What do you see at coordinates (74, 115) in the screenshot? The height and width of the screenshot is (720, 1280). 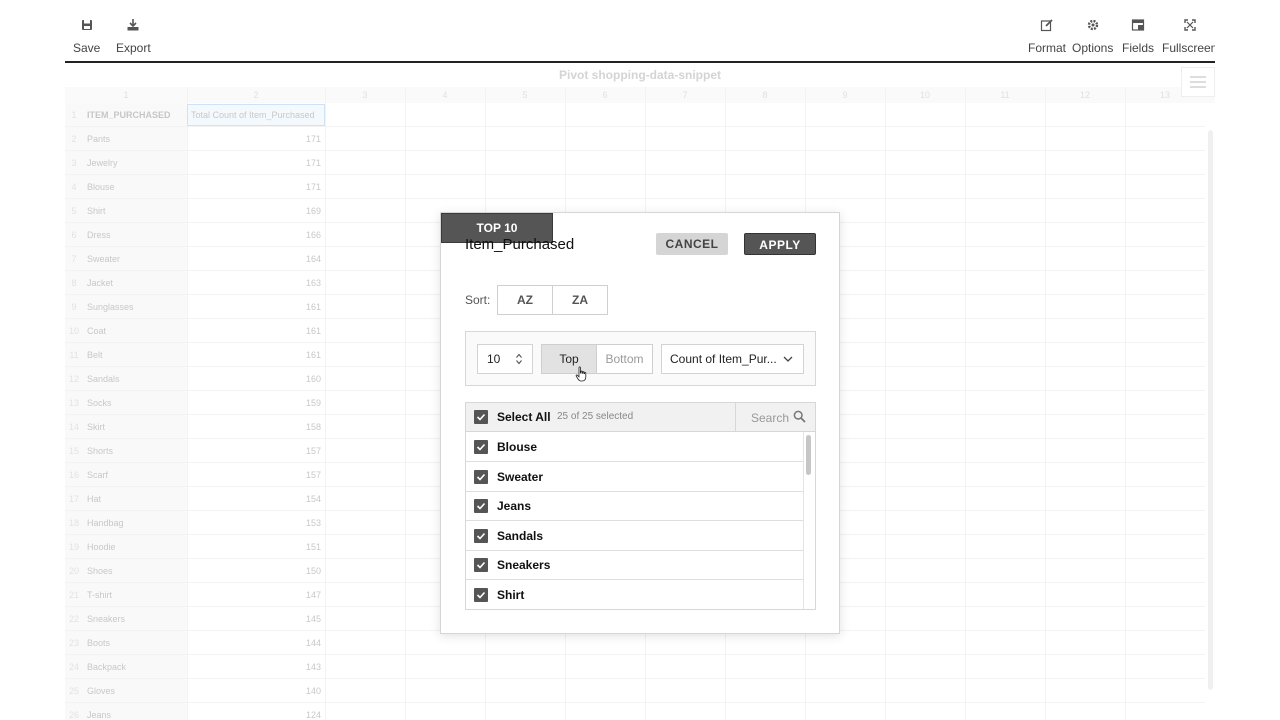 I see `row-number: 1` at bounding box center [74, 115].